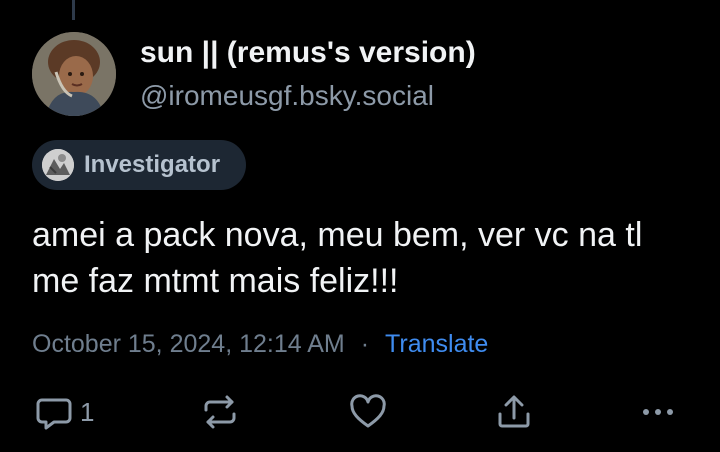  I want to click on reply-count: 1, so click(87, 411).